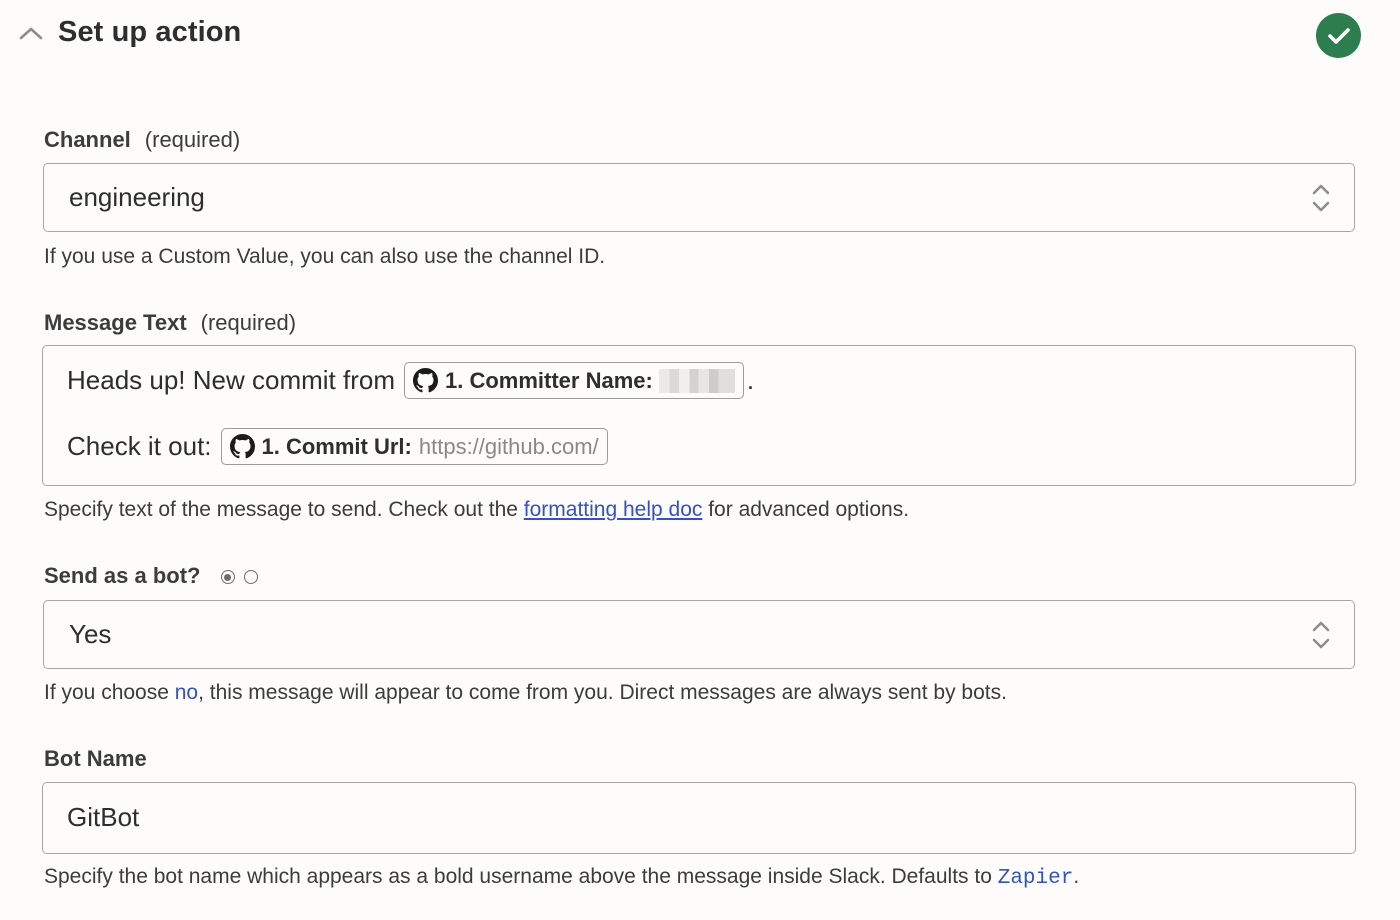 This screenshot has width=1400, height=920. Describe the element at coordinates (699, 634) in the screenshot. I see `send-as-bot-select: Yes` at that location.